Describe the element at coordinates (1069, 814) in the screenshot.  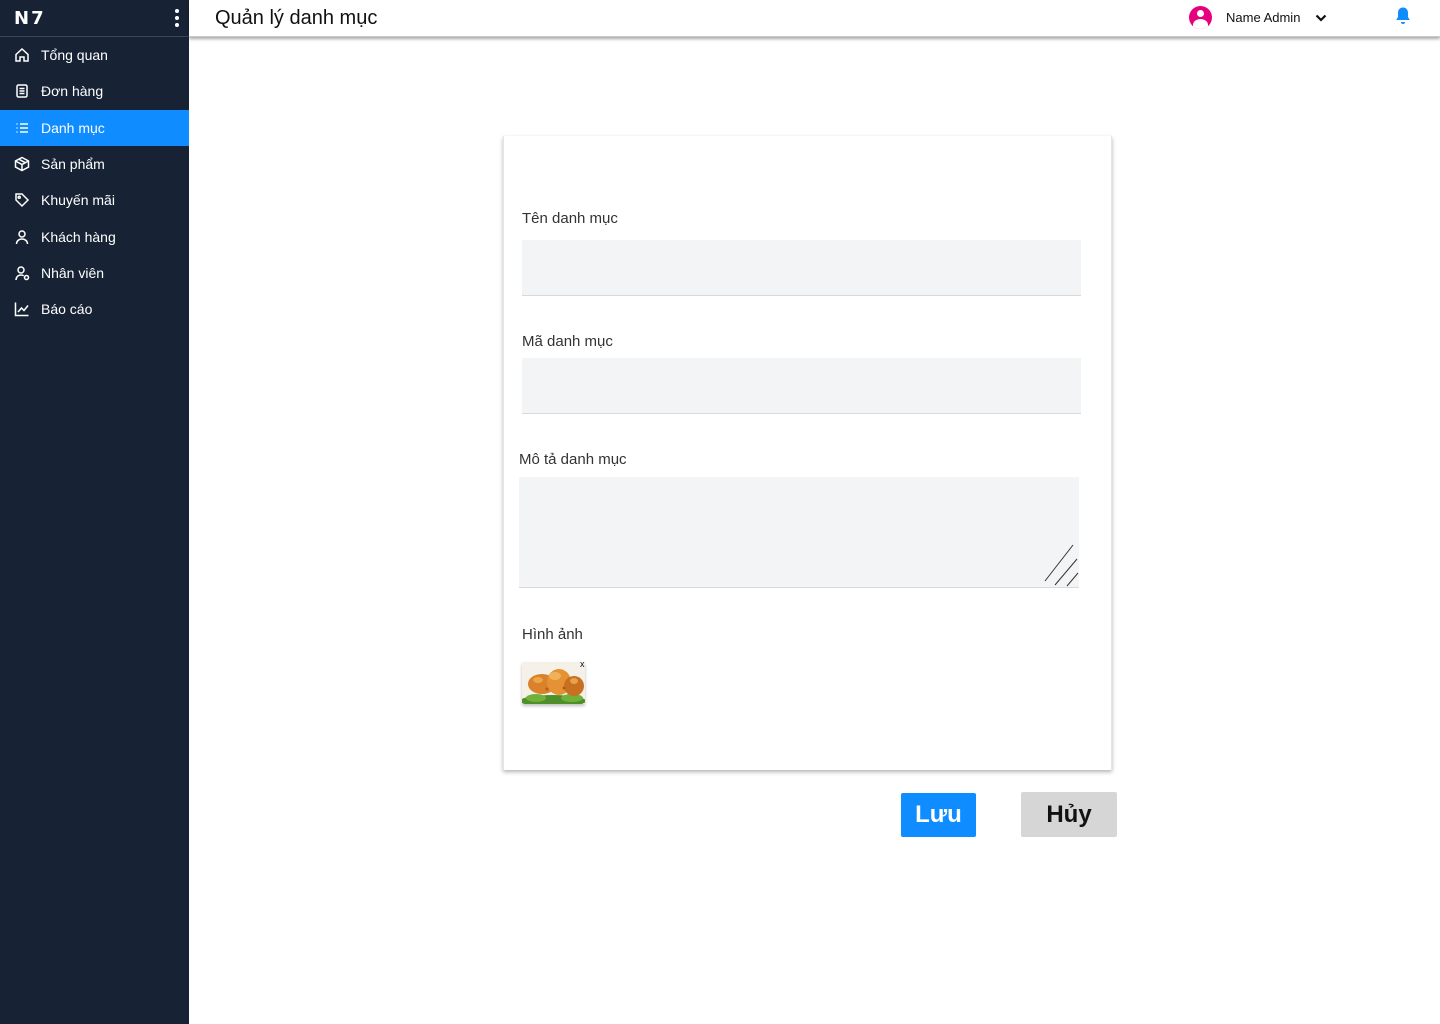
I see `cancel-button: Hủy` at that location.